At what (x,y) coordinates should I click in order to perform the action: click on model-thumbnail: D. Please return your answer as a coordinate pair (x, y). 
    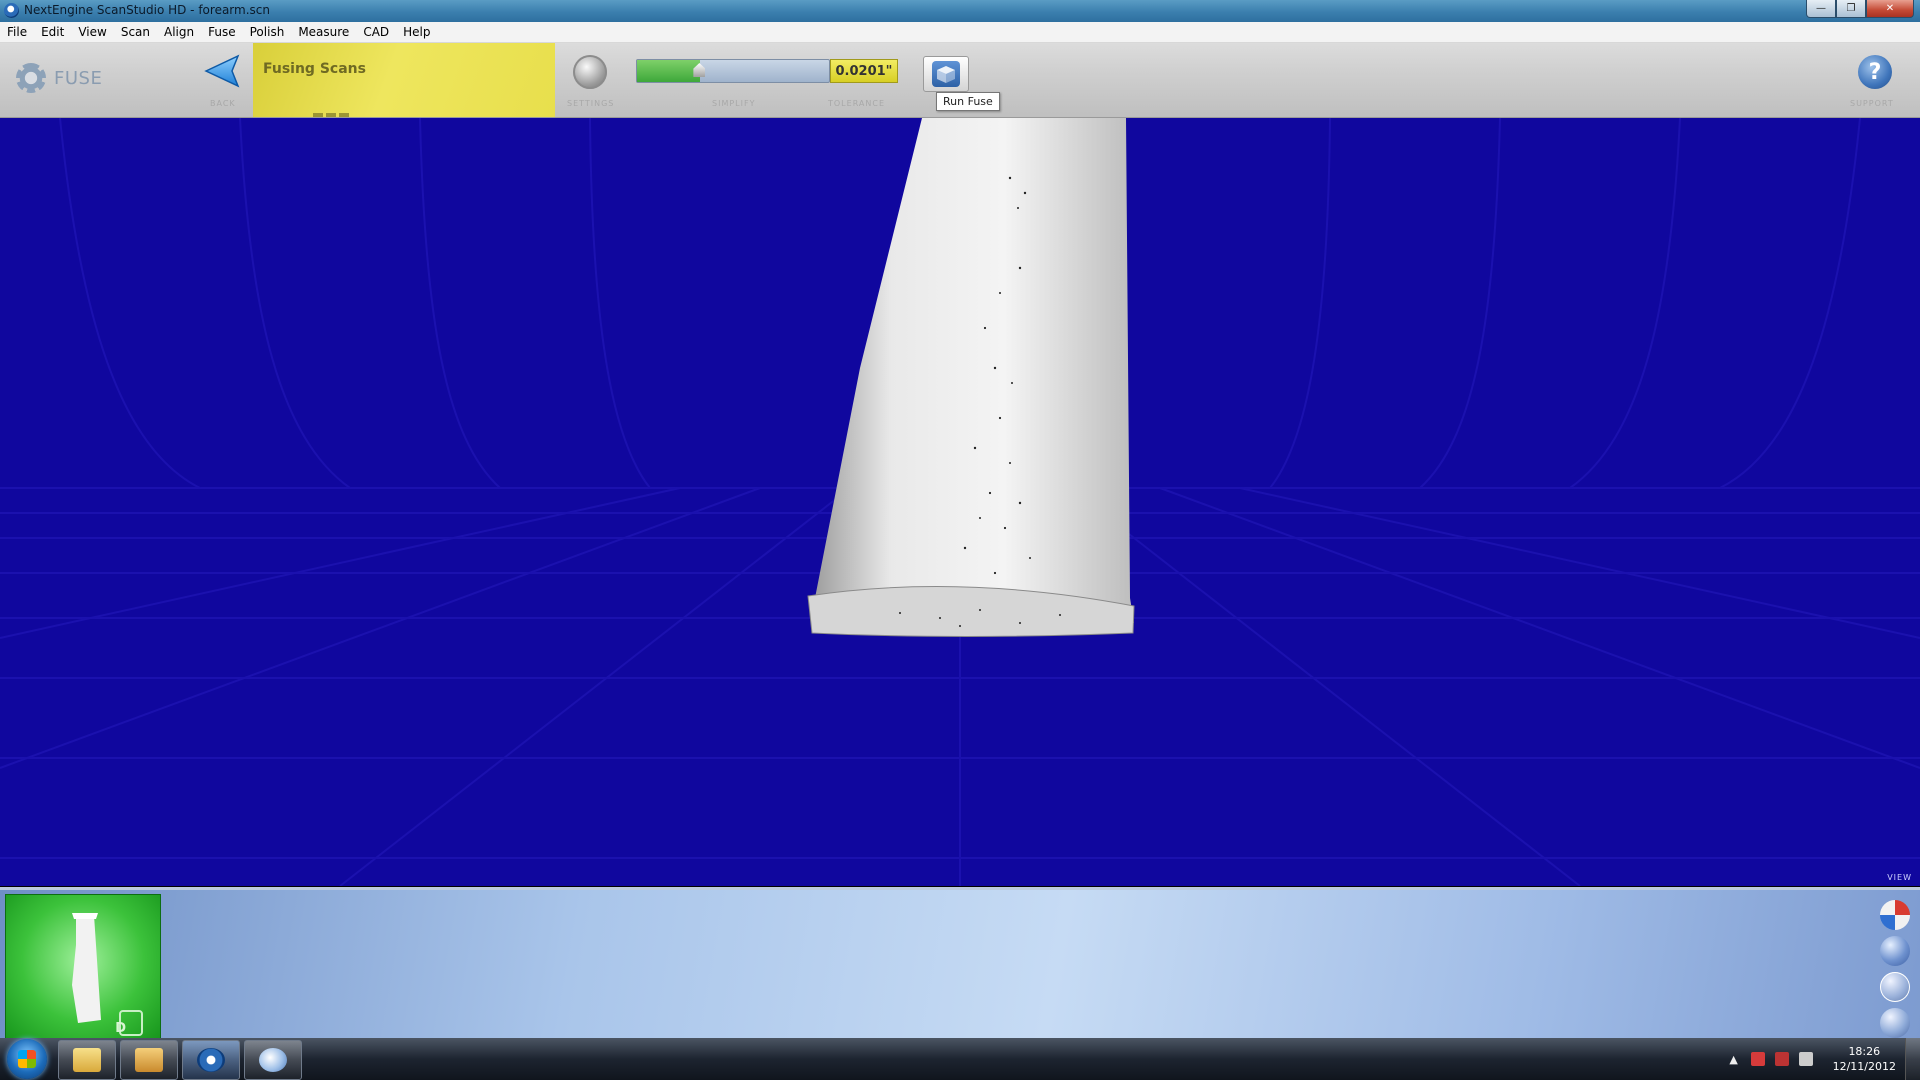
    Looking at the image, I should click on (83, 967).